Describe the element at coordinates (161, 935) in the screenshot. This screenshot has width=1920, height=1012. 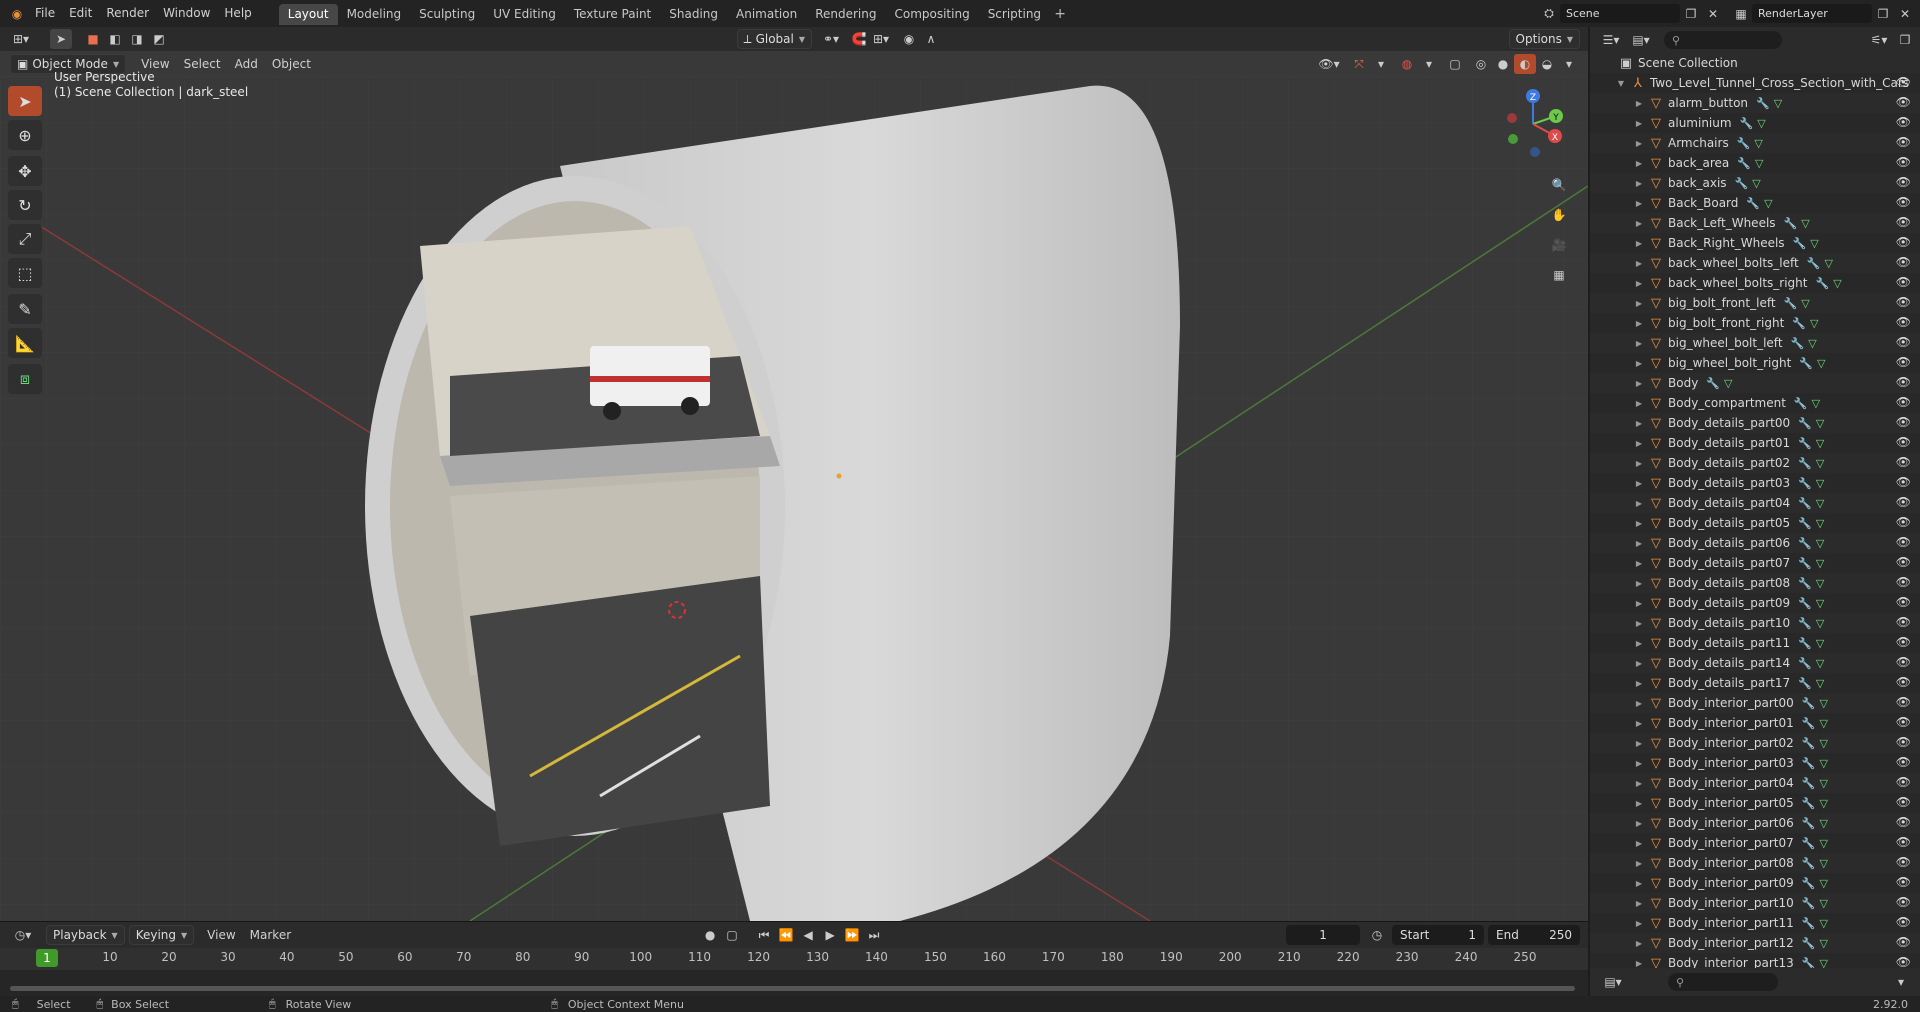
I see `keying-dropdown: Keying ▼` at that location.